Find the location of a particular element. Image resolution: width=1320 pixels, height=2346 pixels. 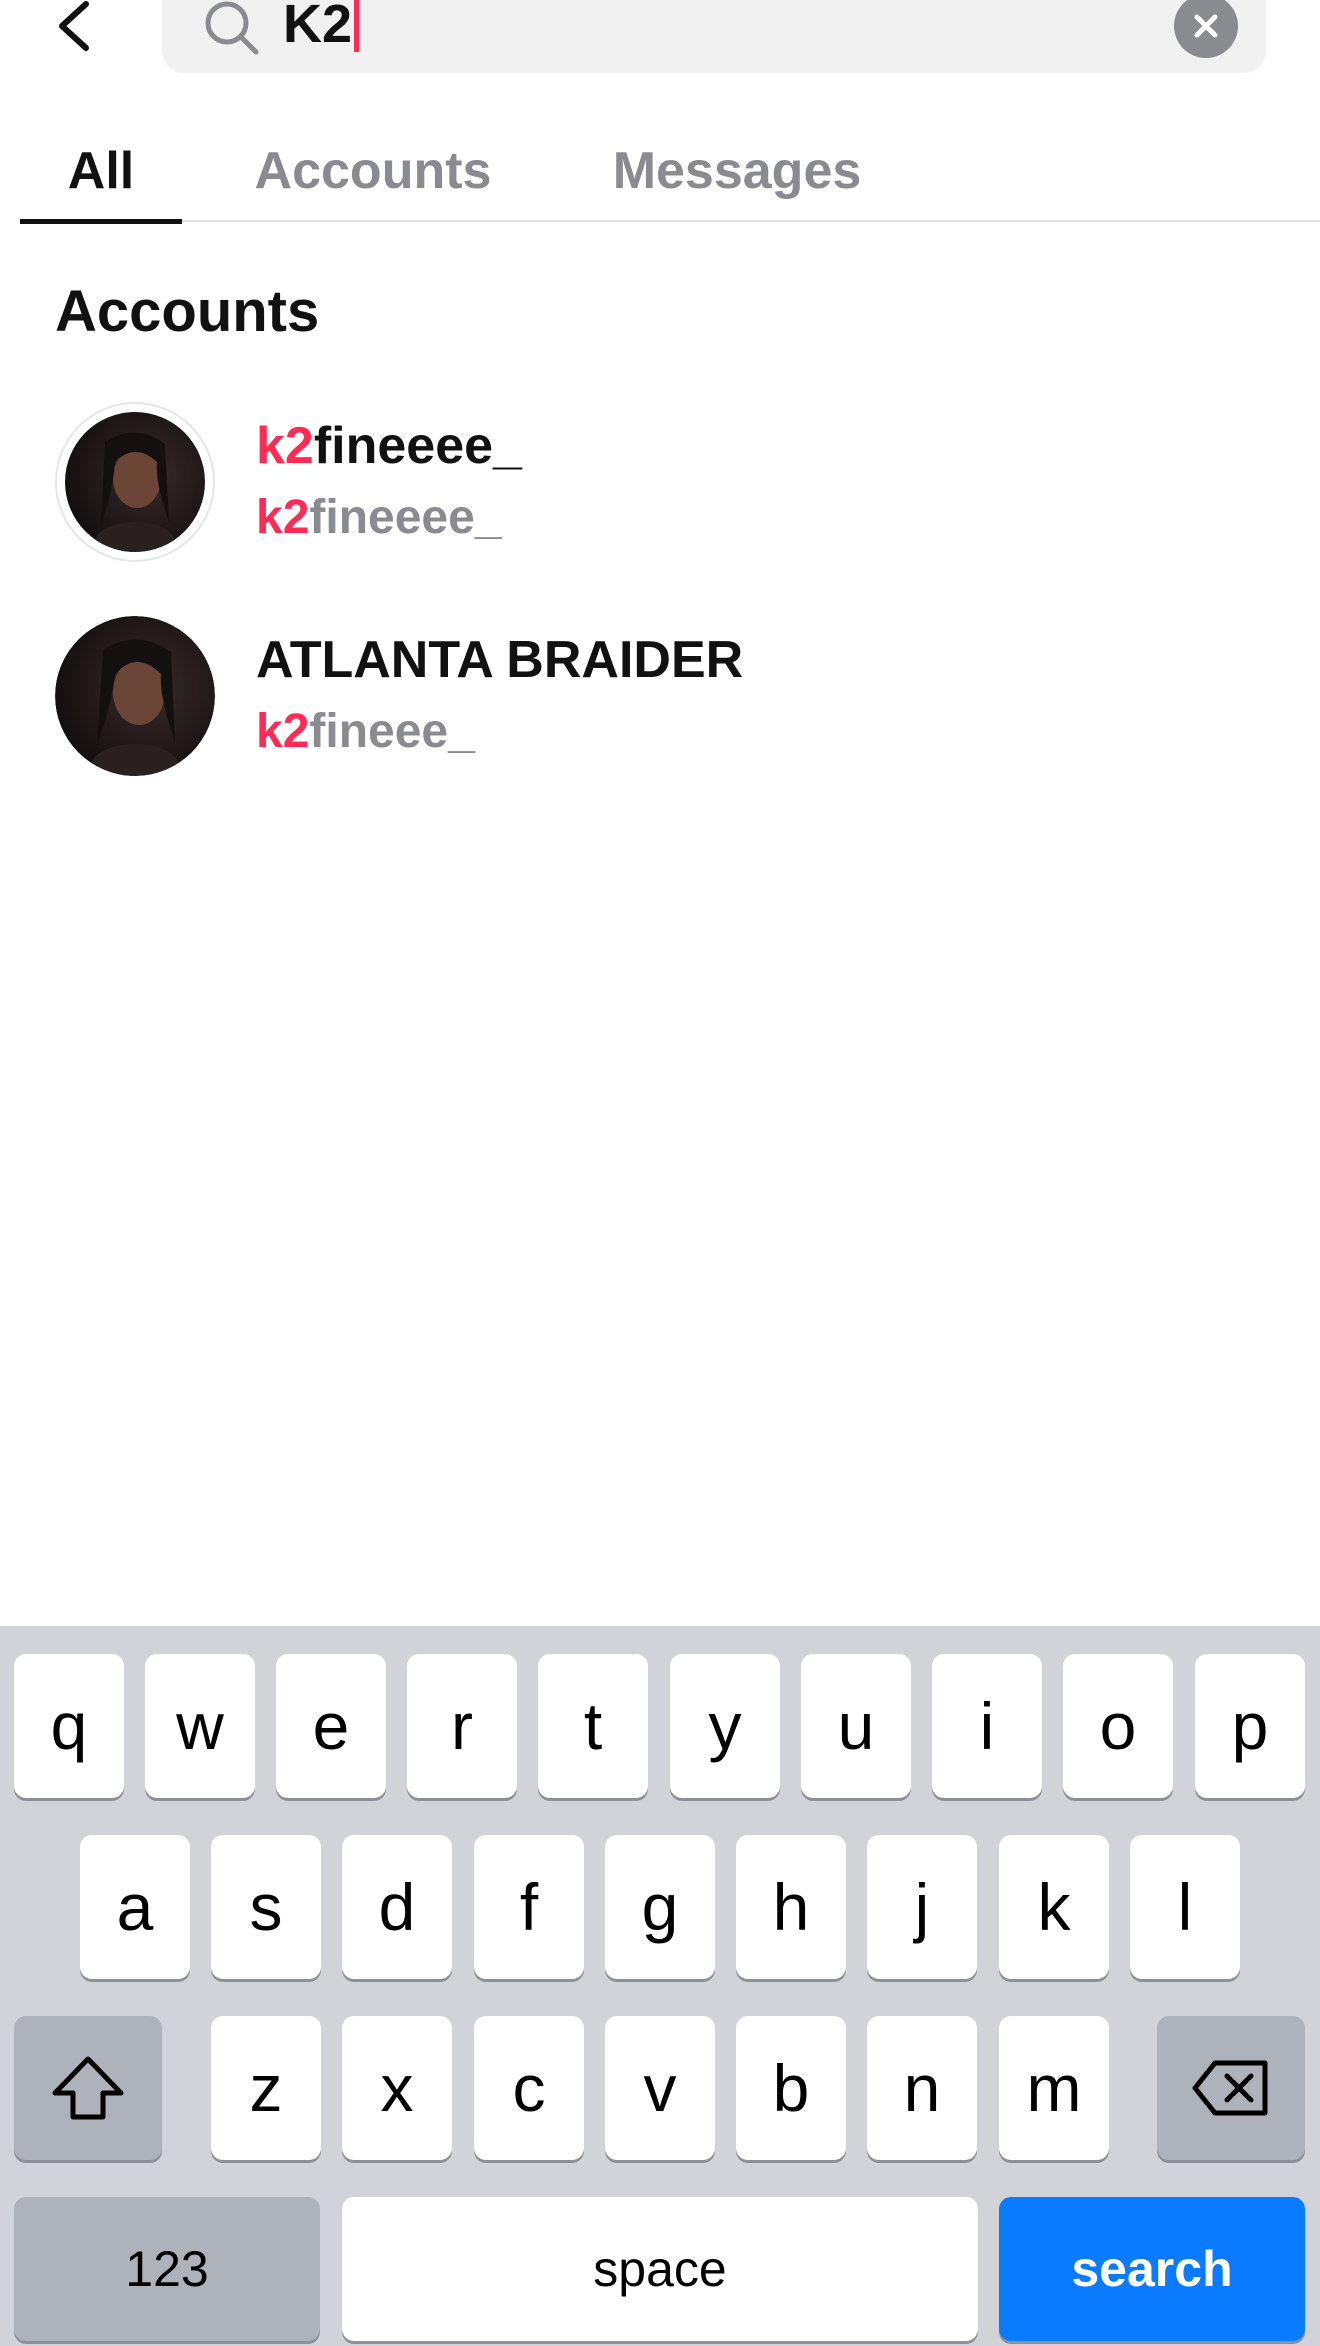

account-handle: k2fineeee_ is located at coordinates (379, 517).